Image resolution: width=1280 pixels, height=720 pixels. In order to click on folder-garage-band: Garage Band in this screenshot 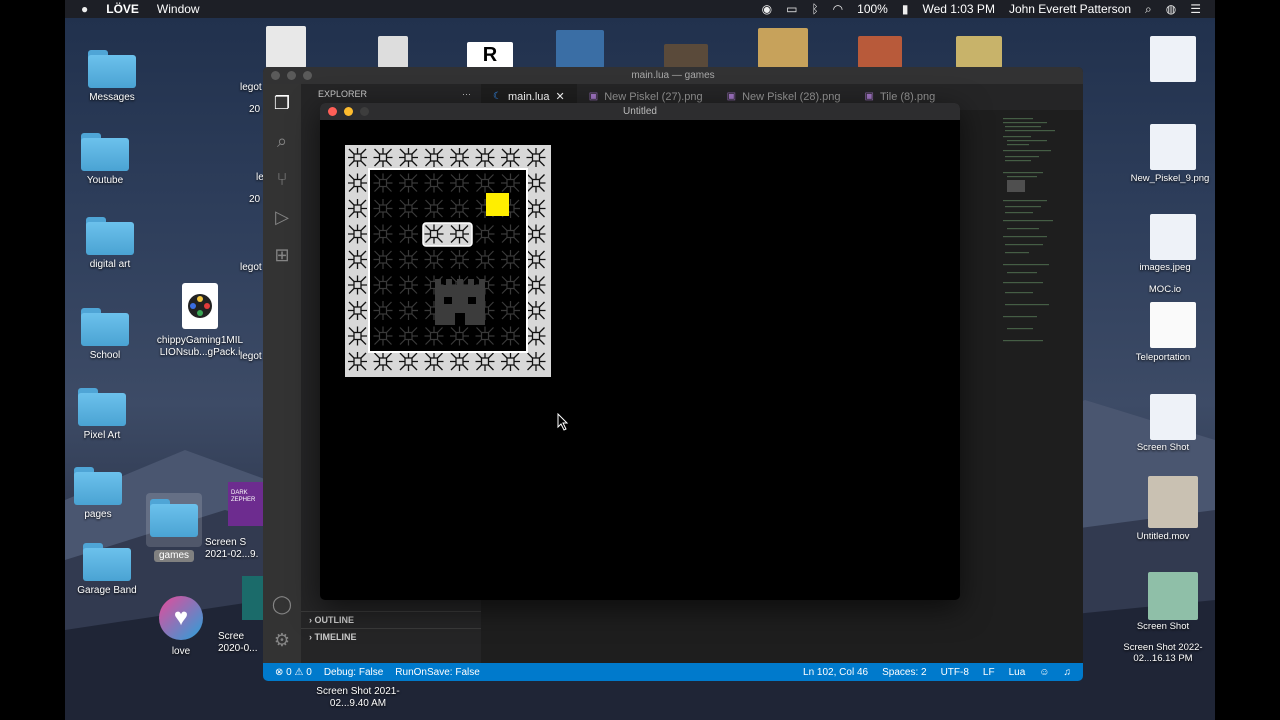, I will do `click(107, 570)`.